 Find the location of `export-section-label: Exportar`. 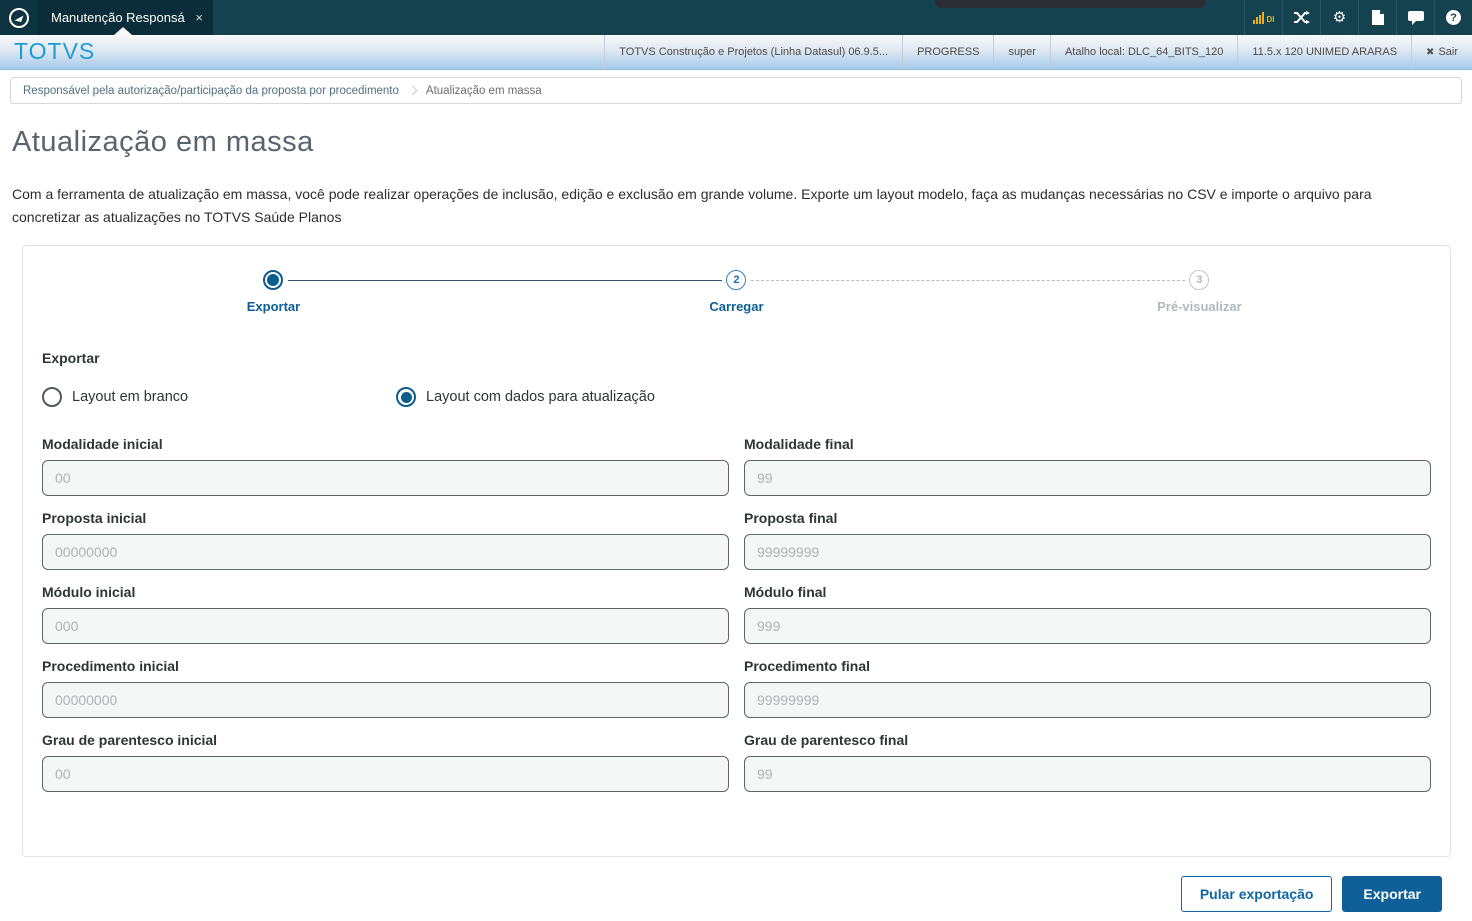

export-section-label: Exportar is located at coordinates (71, 358).